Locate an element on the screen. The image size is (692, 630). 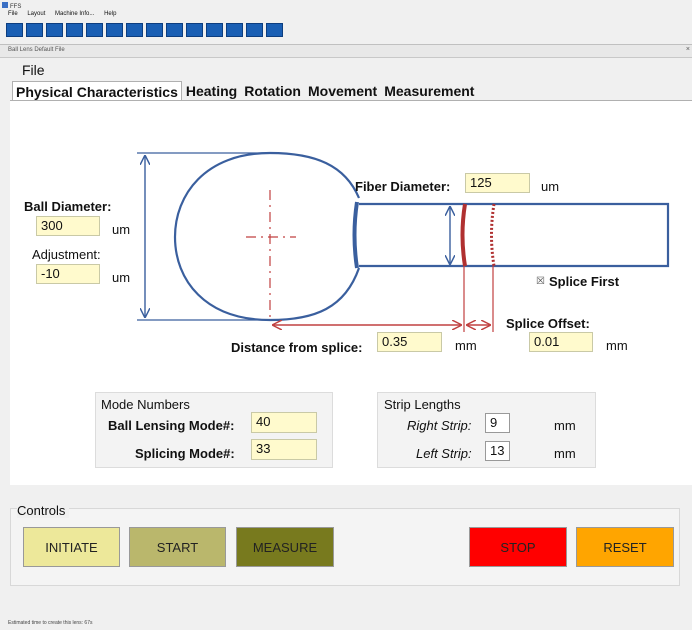
distance-input: 0.35 is located at coordinates (409, 342).